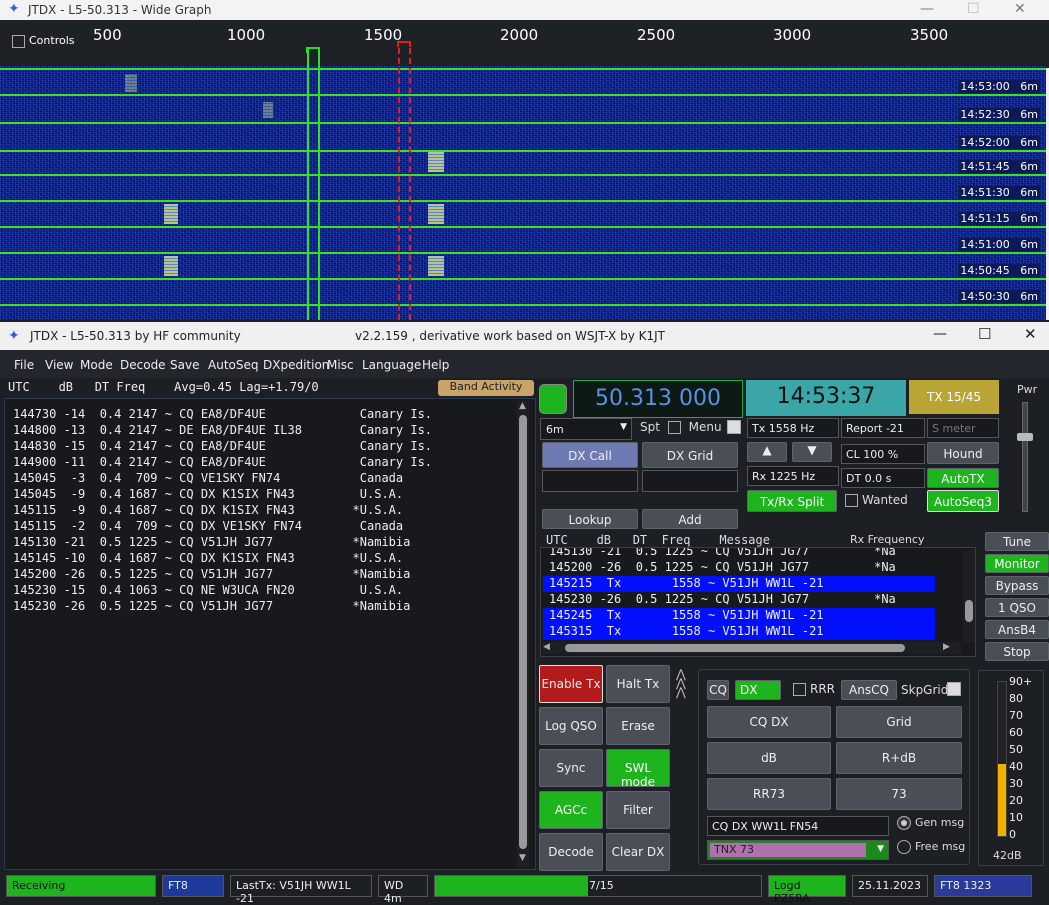 This screenshot has width=1049, height=905. Describe the element at coordinates (1017, 563) in the screenshot. I see `monitor-button: Monitor` at that location.